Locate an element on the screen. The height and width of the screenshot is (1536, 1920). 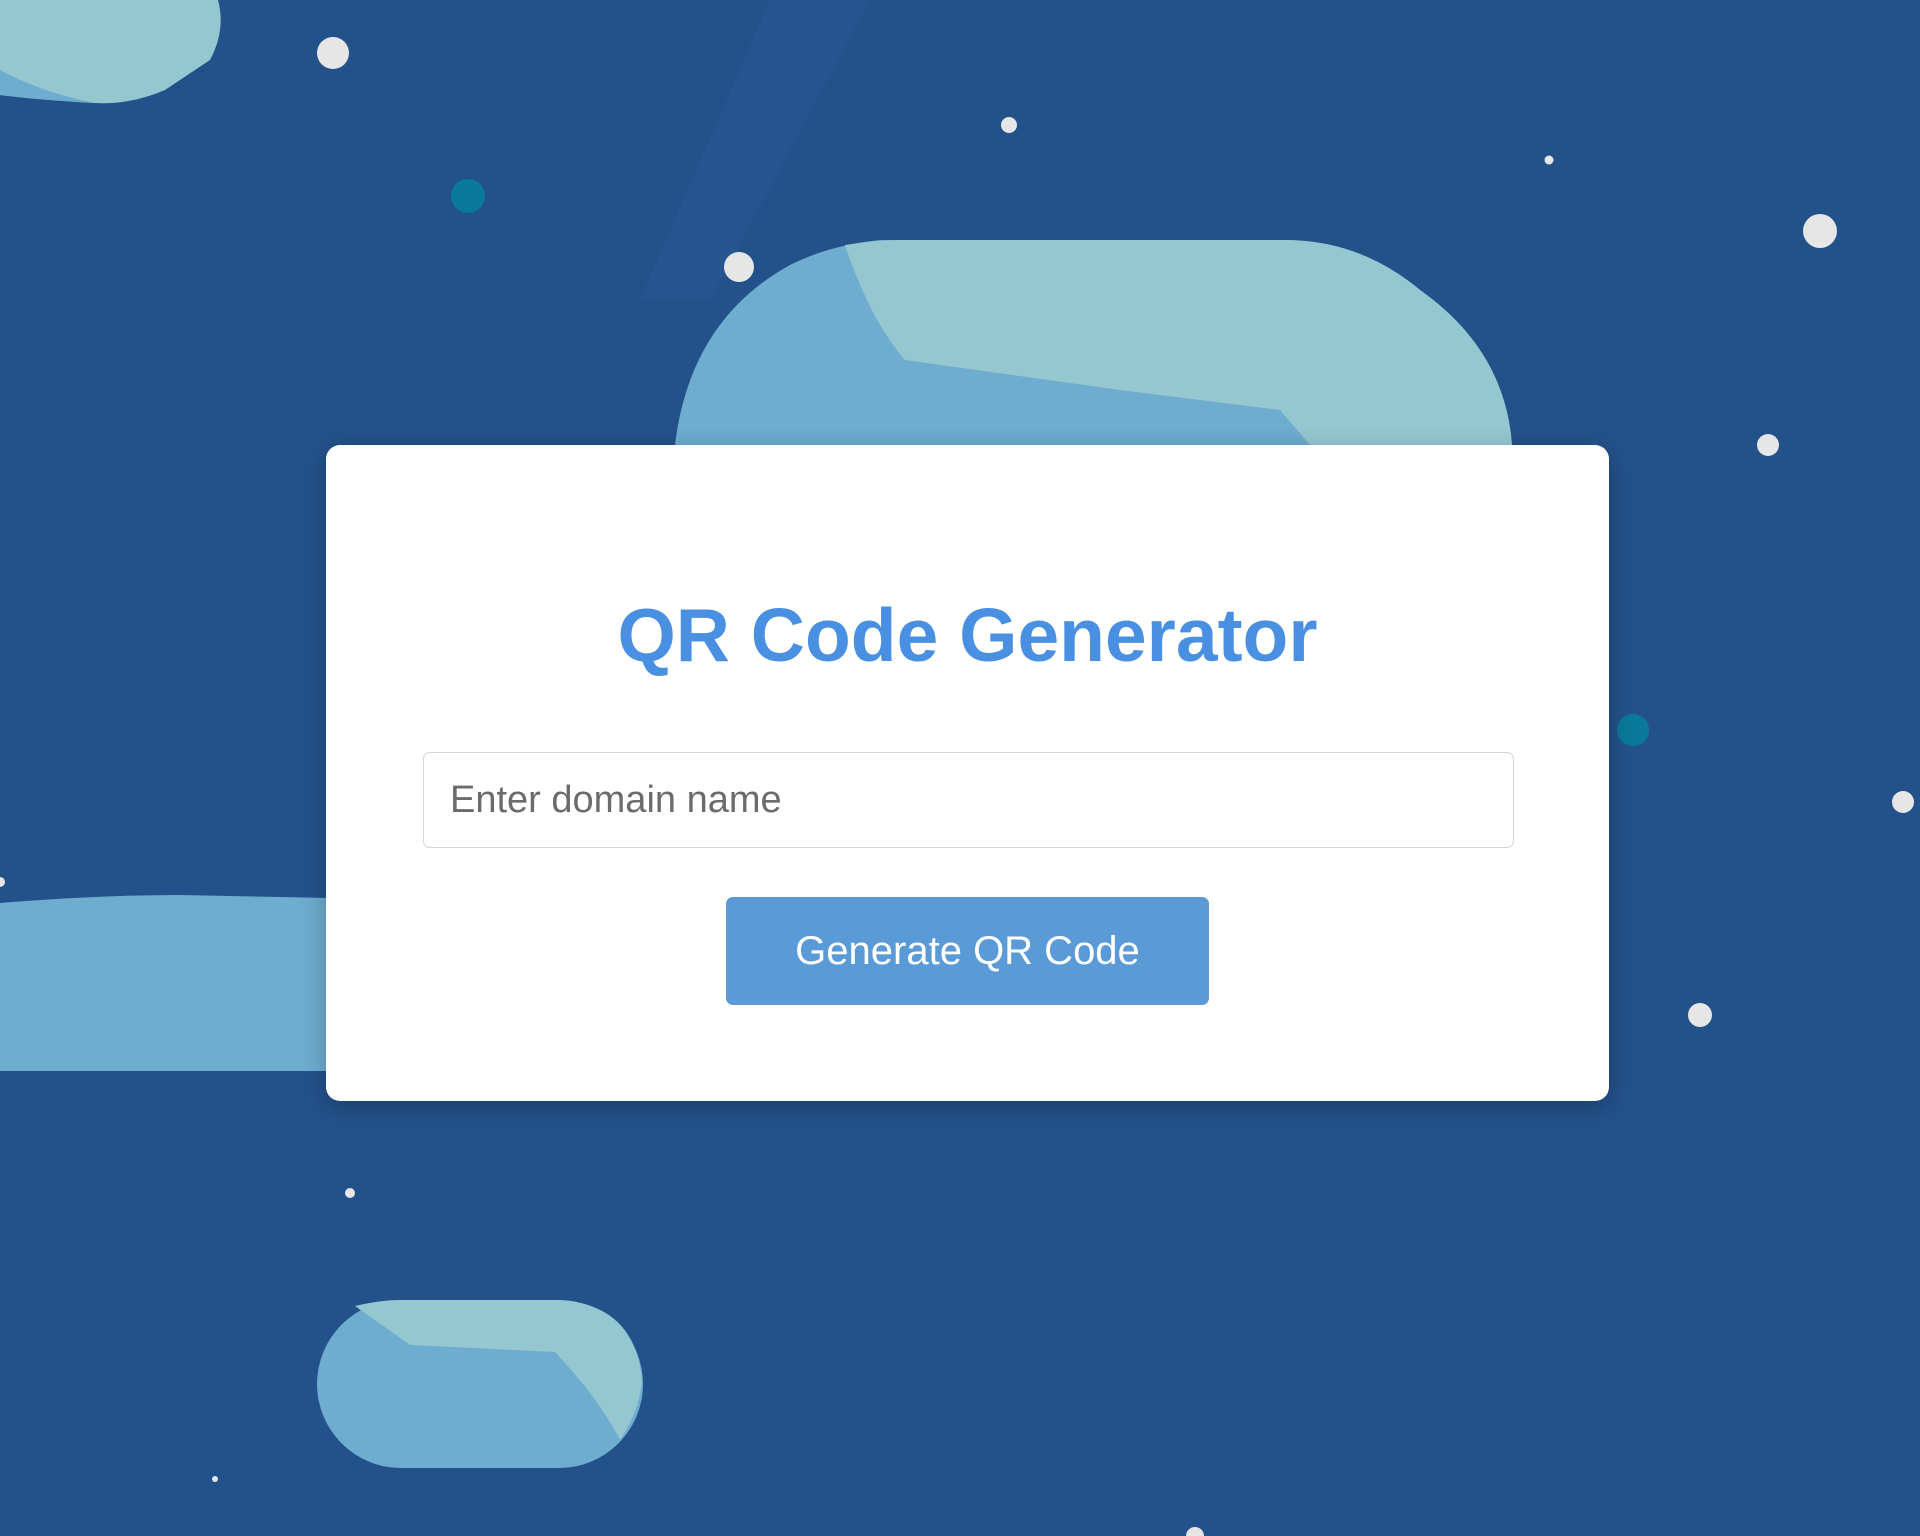
blob-bottom-left is located at coordinates (480, 1384).